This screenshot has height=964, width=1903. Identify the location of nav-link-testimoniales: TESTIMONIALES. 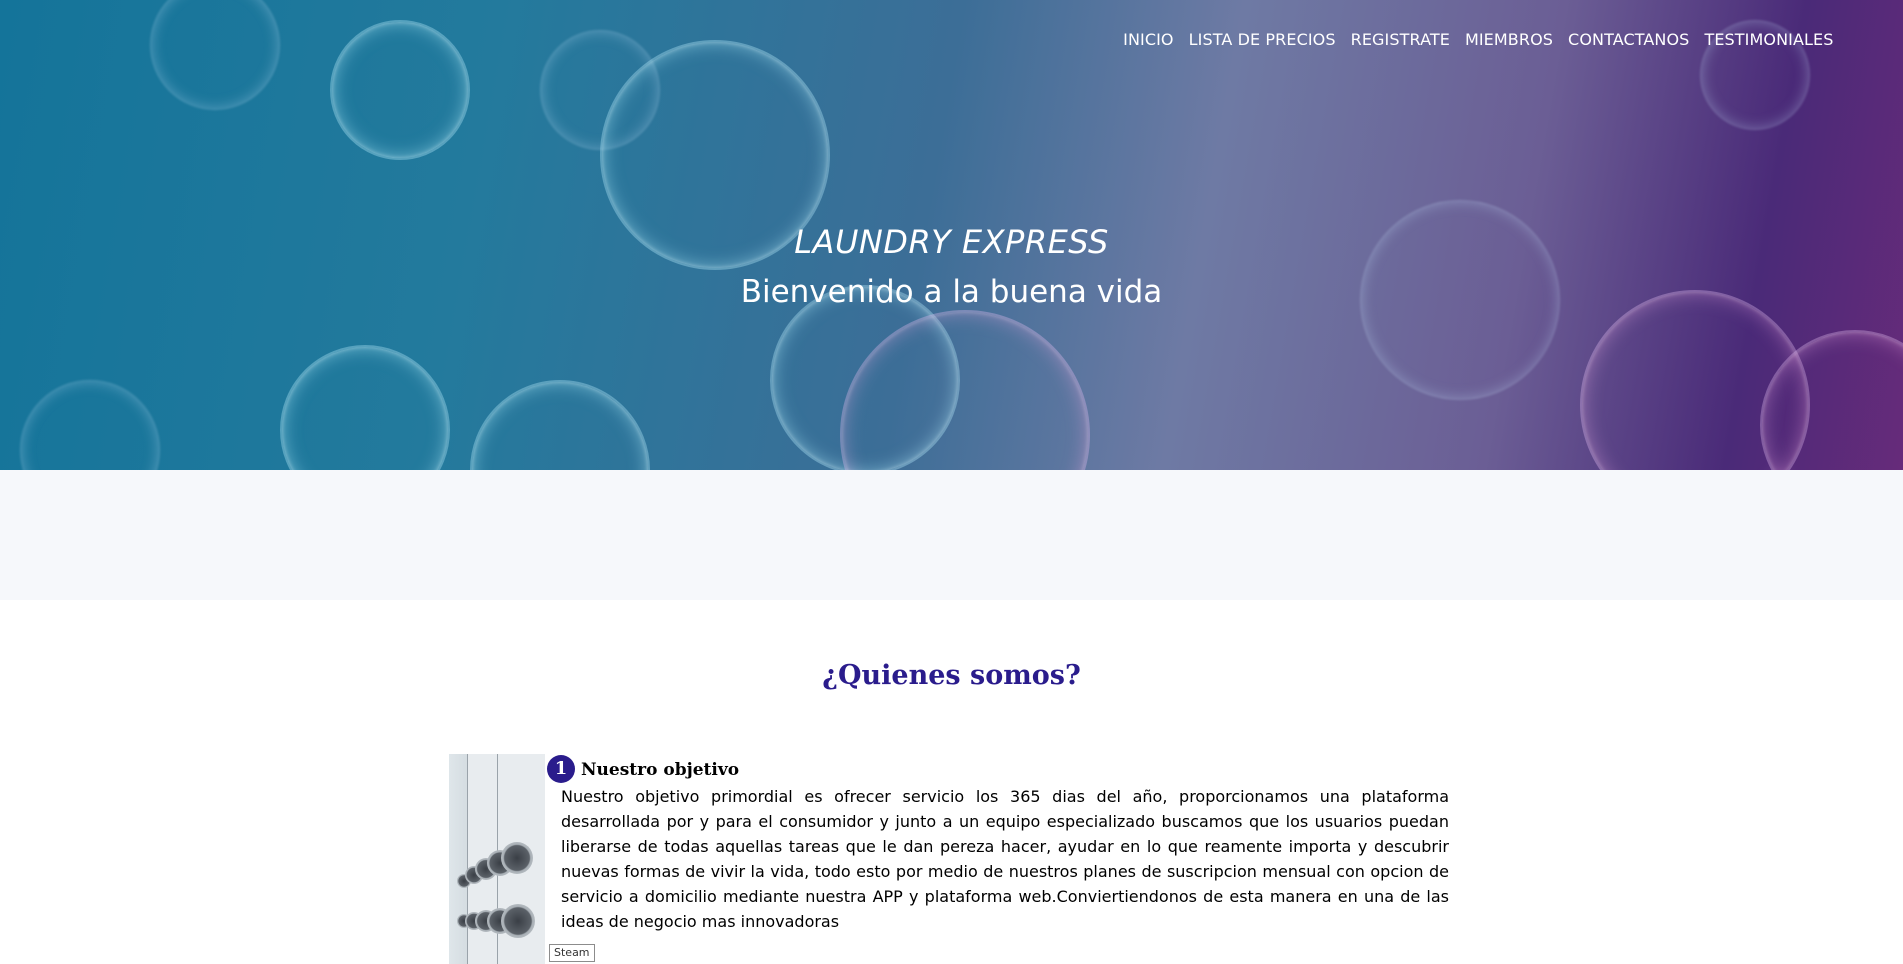
(1769, 39).